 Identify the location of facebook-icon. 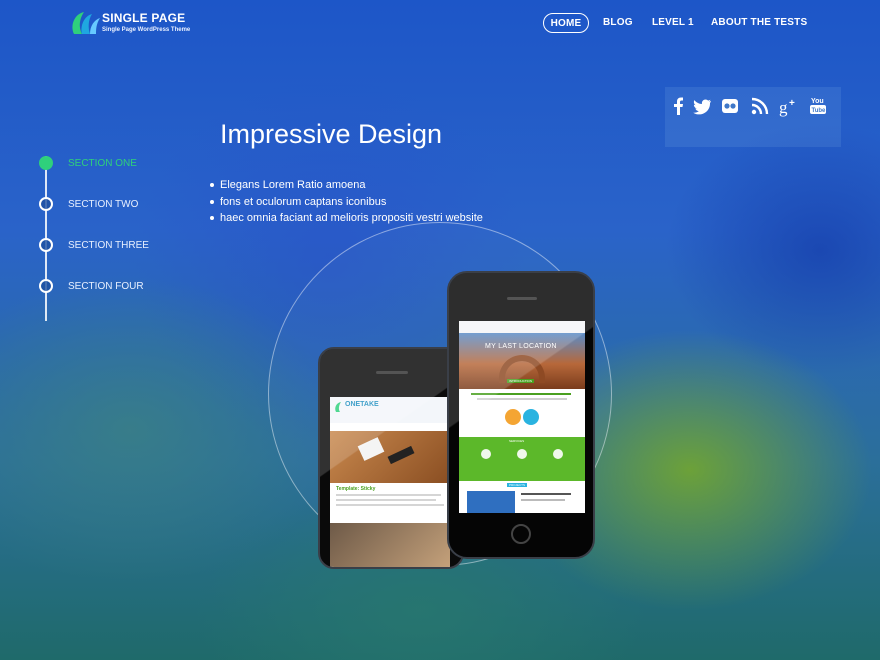
(679, 106).